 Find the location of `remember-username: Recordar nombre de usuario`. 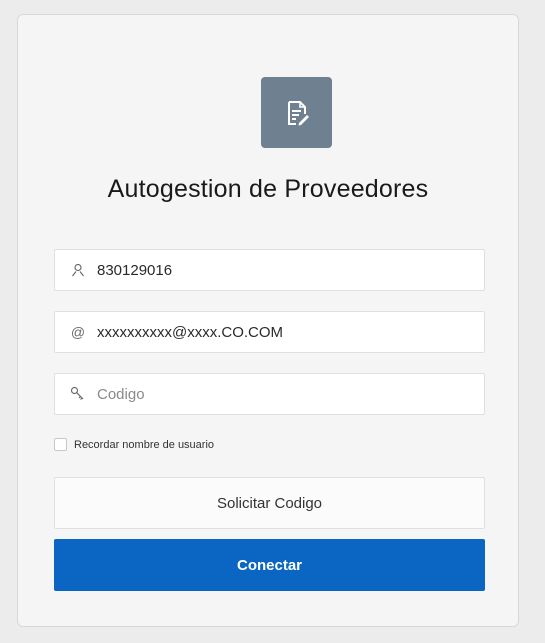

remember-username: Recordar nombre de usuario is located at coordinates (134, 444).